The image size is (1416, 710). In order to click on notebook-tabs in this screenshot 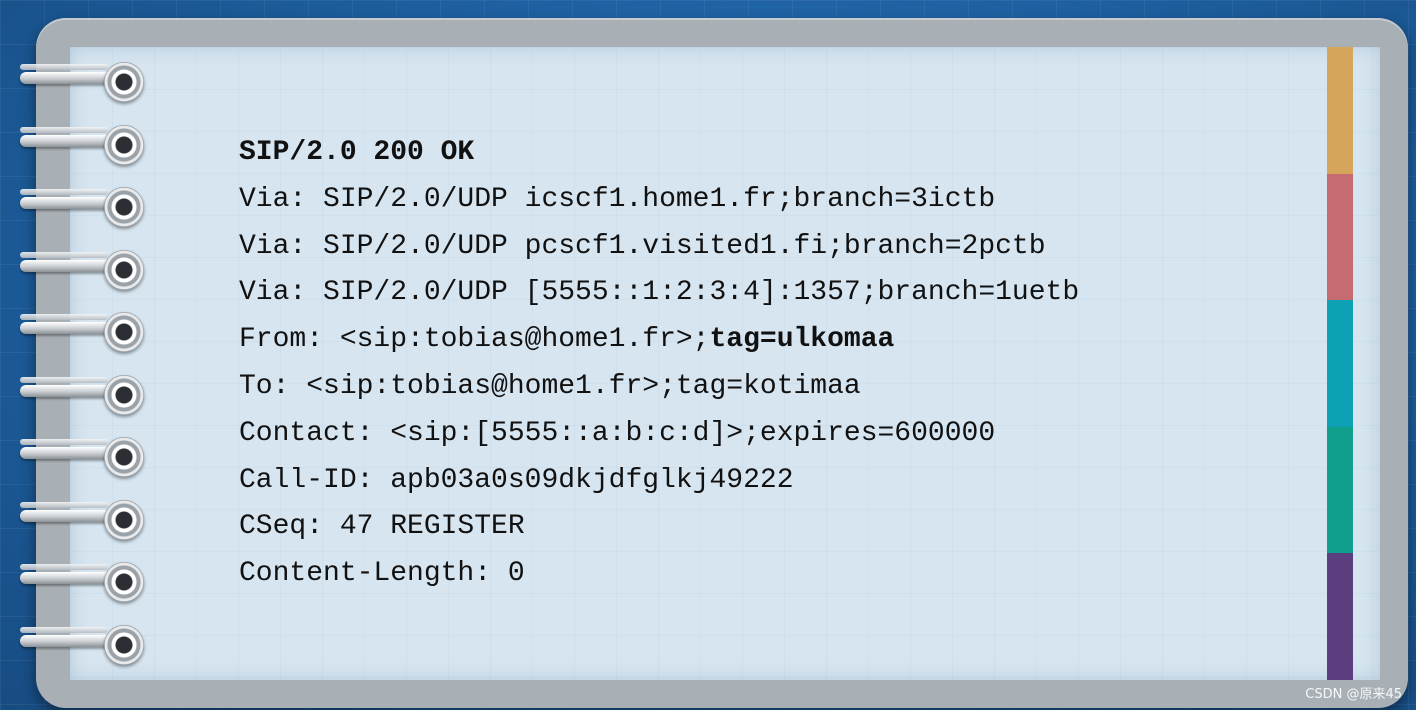, I will do `click(1340, 363)`.